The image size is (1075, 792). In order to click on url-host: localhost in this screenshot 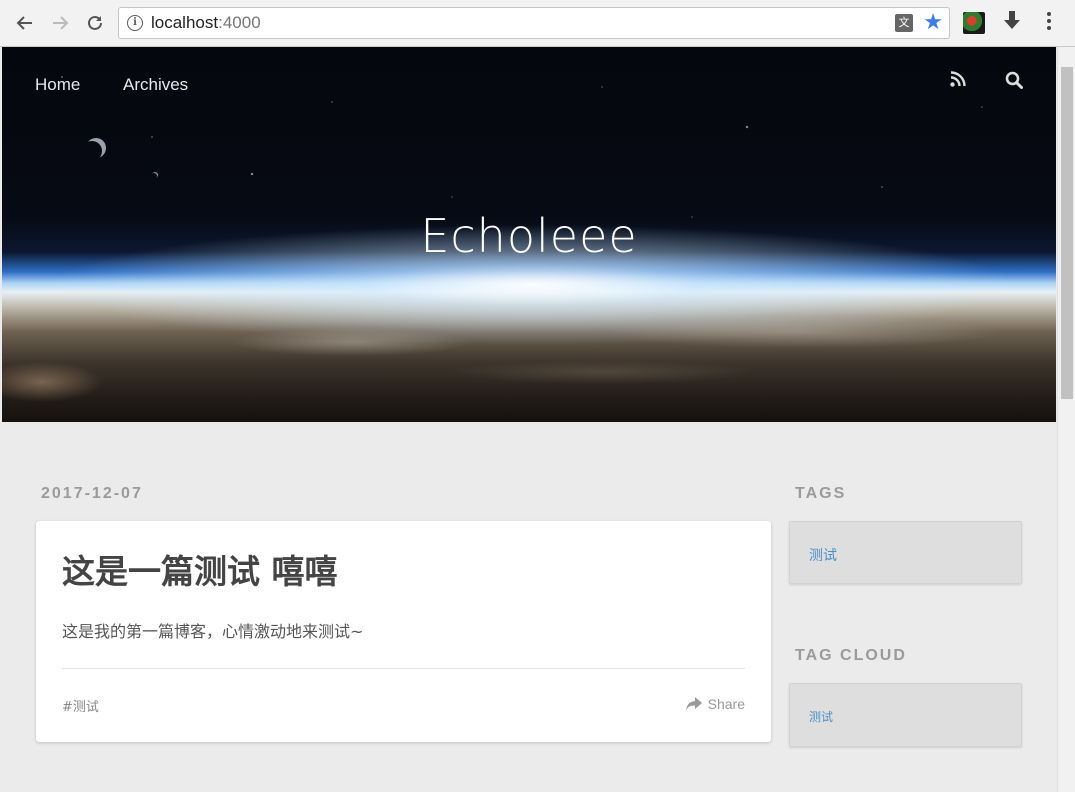, I will do `click(185, 22)`.